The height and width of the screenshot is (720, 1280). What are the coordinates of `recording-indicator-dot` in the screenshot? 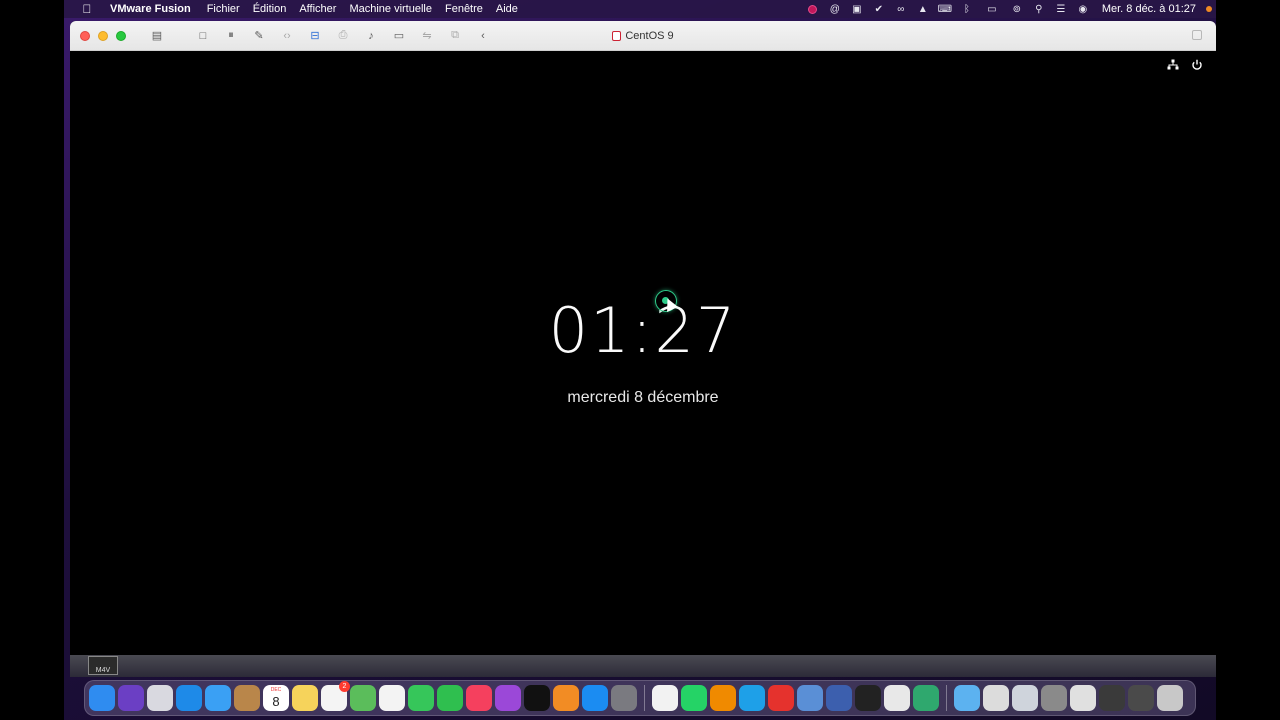 It's located at (1209, 9).